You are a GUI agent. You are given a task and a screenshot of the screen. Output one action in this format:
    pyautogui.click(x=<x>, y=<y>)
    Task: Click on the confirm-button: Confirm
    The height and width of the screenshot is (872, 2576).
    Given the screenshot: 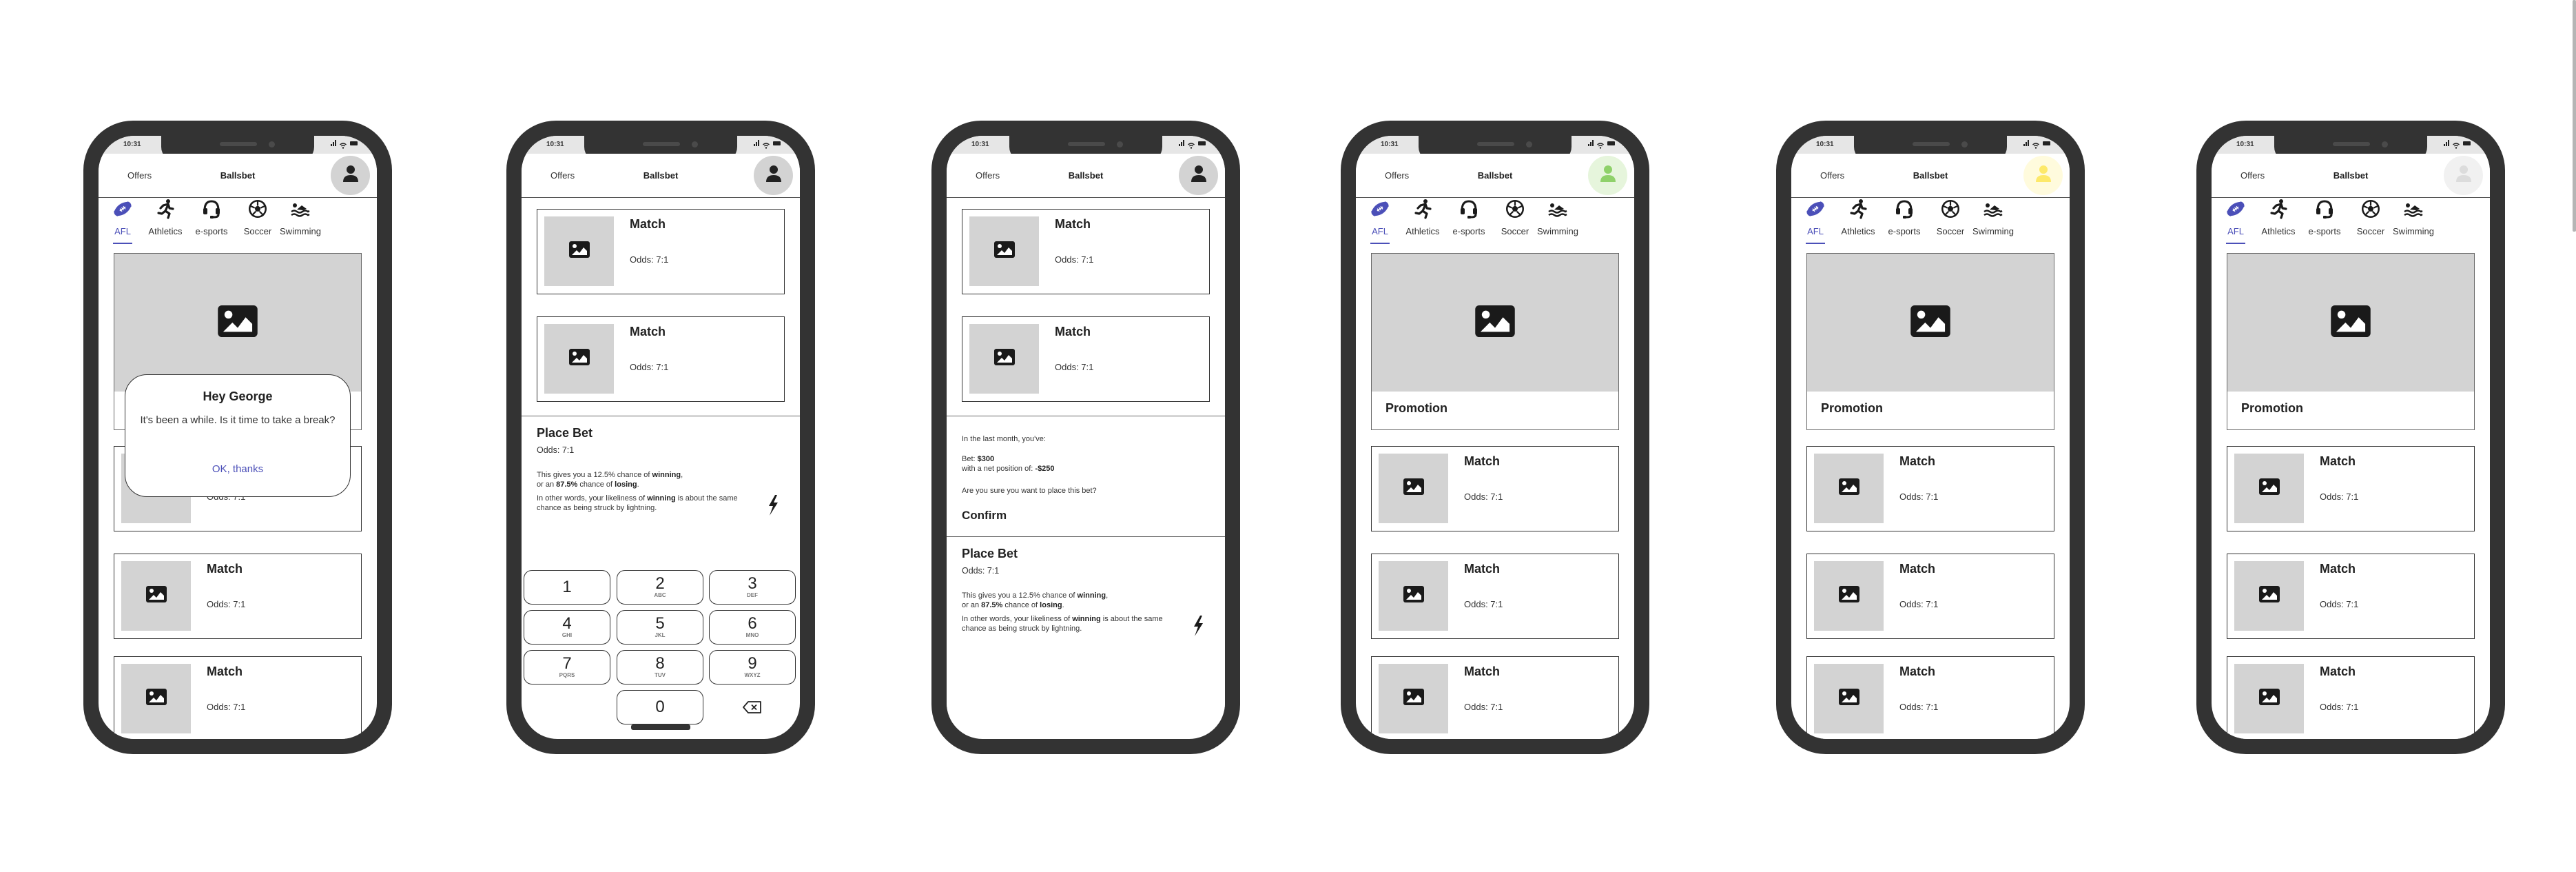 What is the action you would take?
    pyautogui.click(x=984, y=516)
    